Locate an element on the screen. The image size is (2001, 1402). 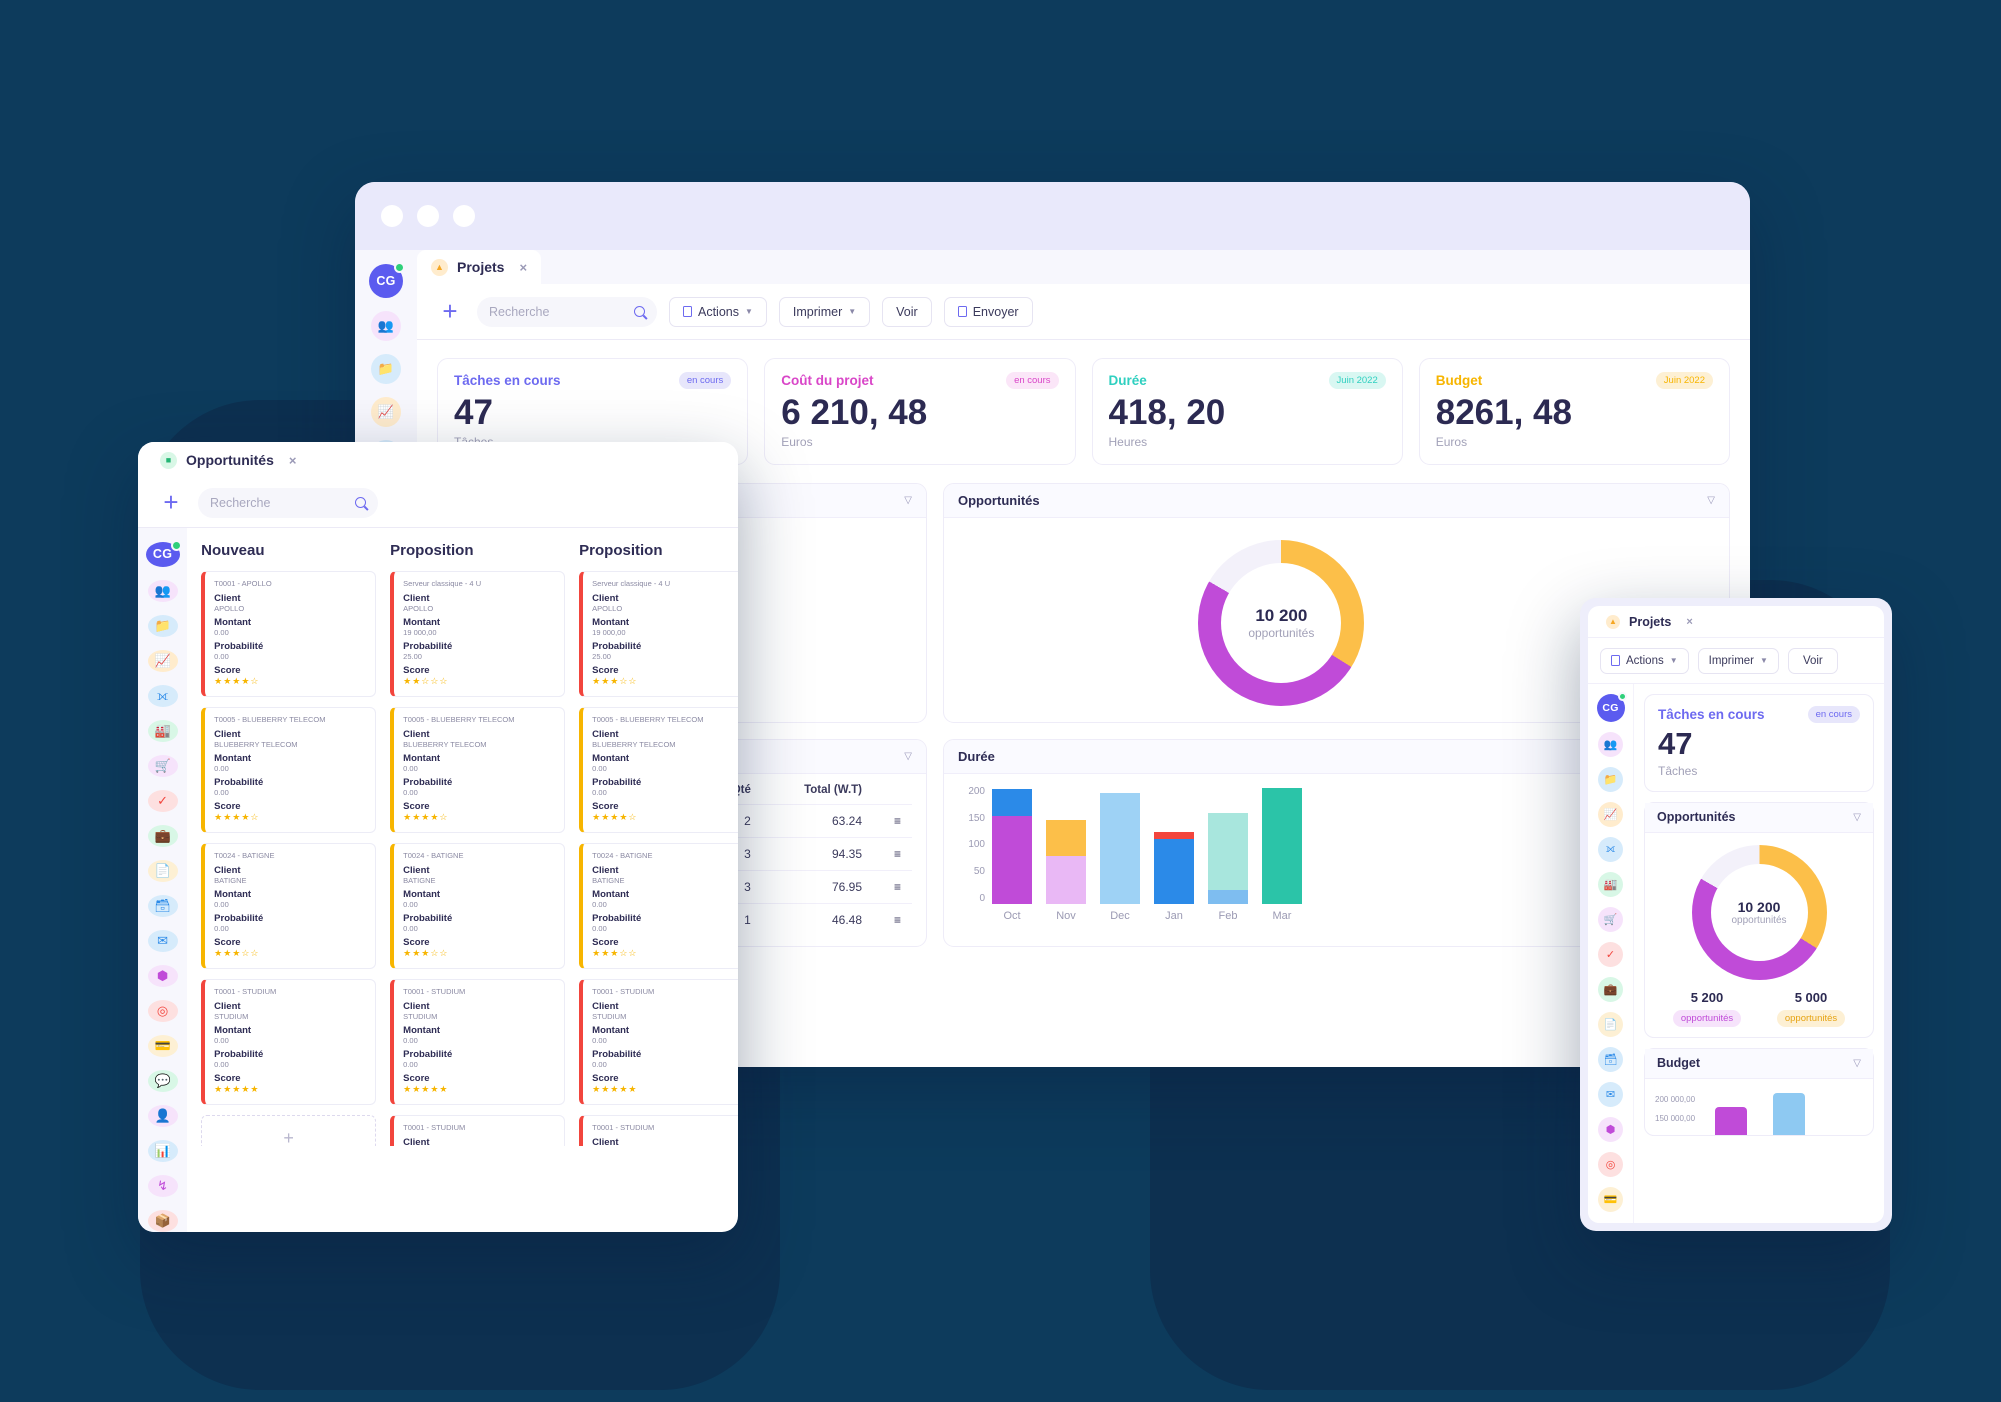
sidebar-basket-icon: 📦 is located at coordinates (162, 1220).